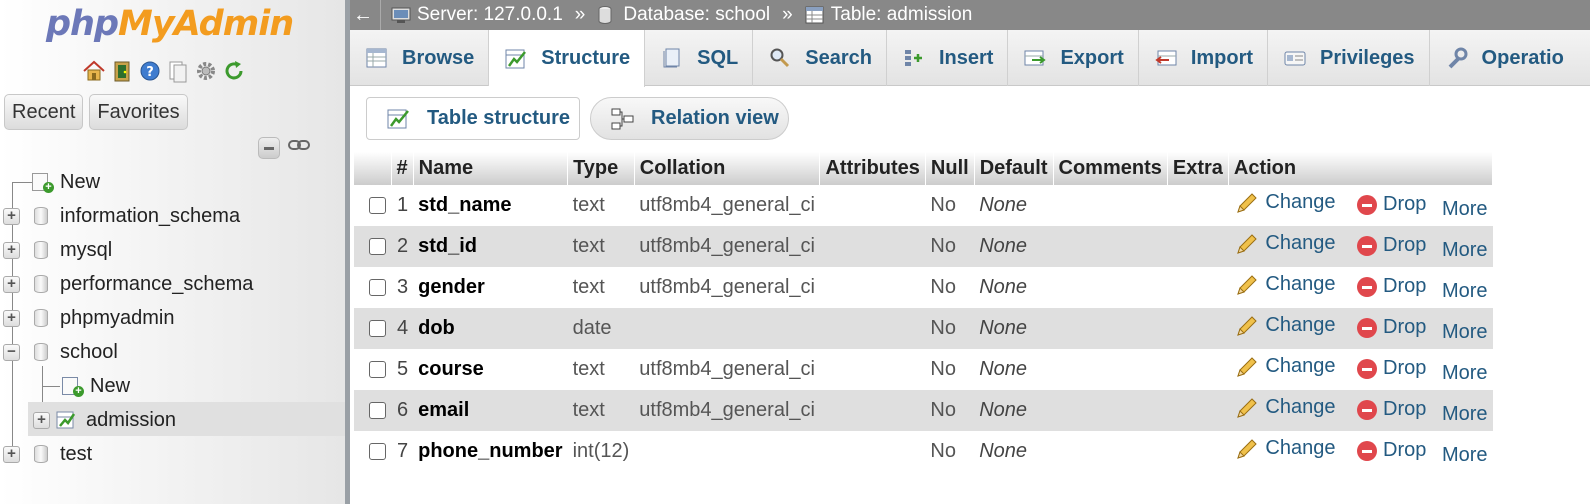 This screenshot has width=1590, height=504. Describe the element at coordinates (1204, 58) in the screenshot. I see `tab-import: Import` at that location.